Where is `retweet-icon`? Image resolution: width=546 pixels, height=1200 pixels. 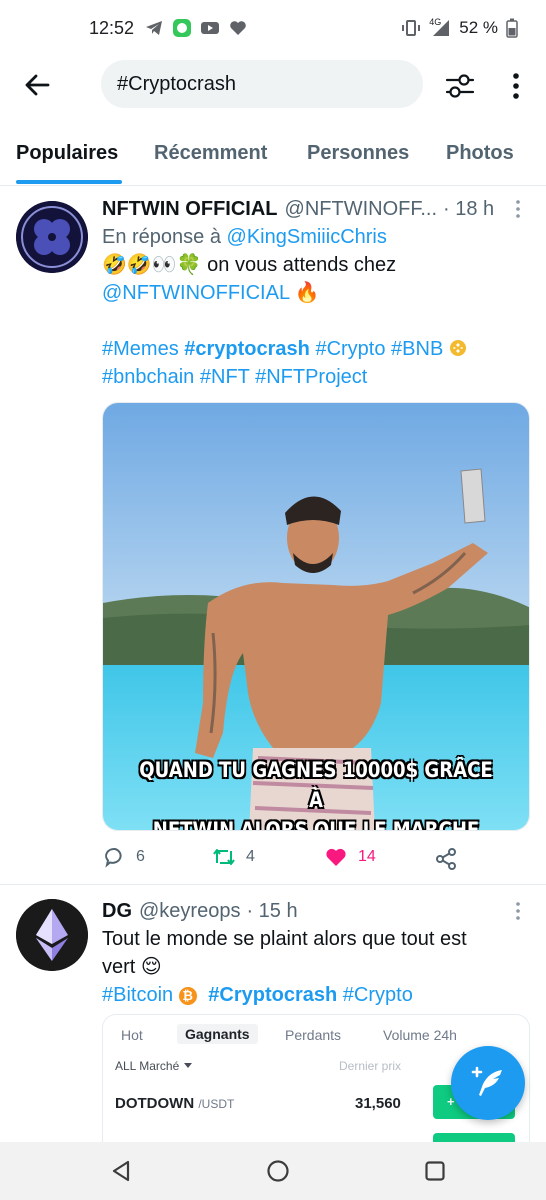
retweet-icon is located at coordinates (224, 857).